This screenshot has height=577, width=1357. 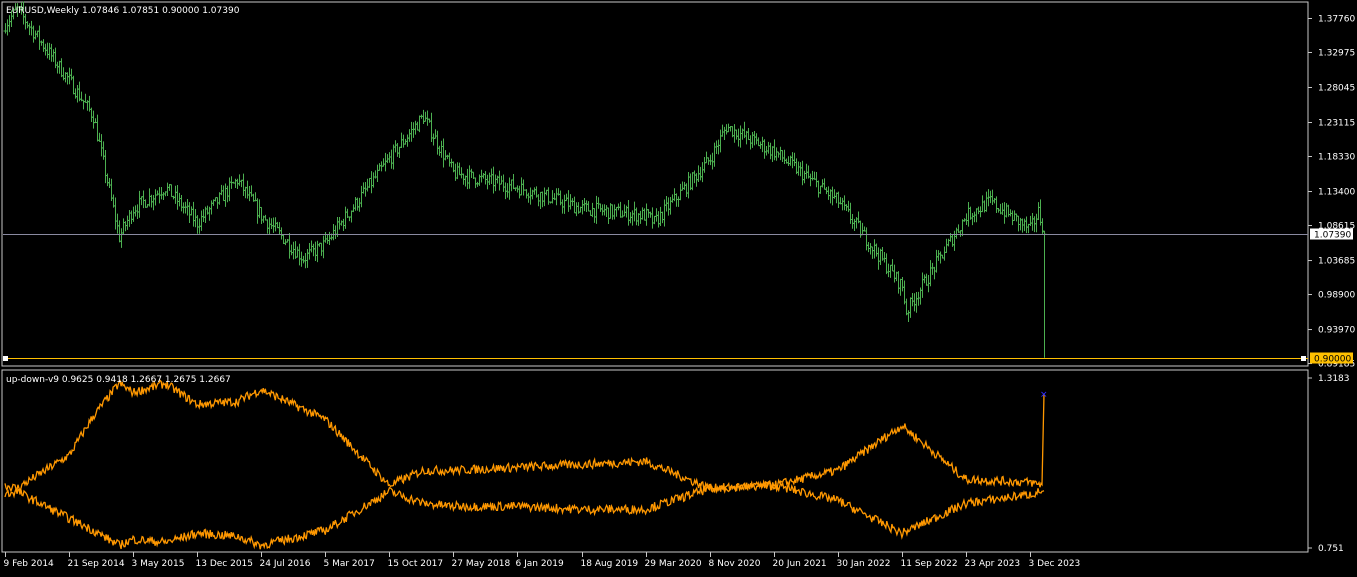 I want to click on level-line-left-handle, so click(x=5, y=358).